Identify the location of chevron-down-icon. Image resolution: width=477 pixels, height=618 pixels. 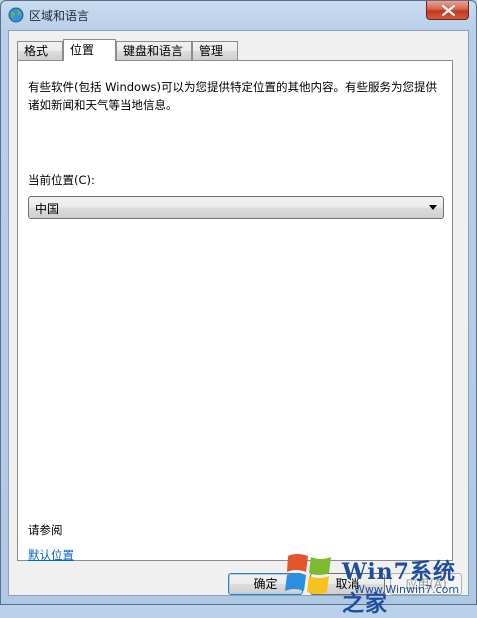
(433, 207).